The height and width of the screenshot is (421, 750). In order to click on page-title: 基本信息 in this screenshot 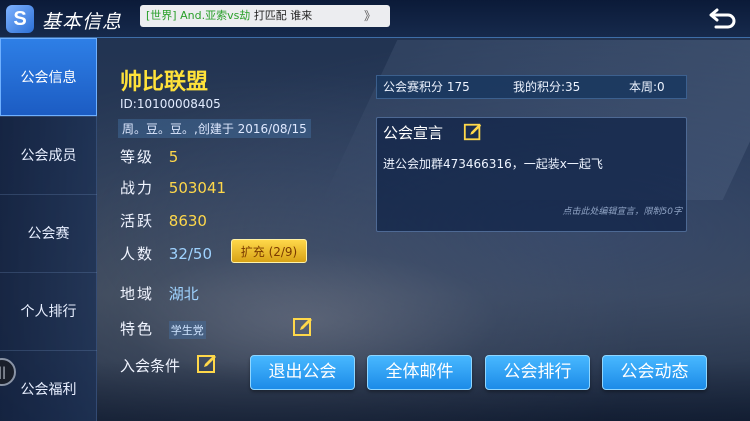, I will do `click(82, 22)`.